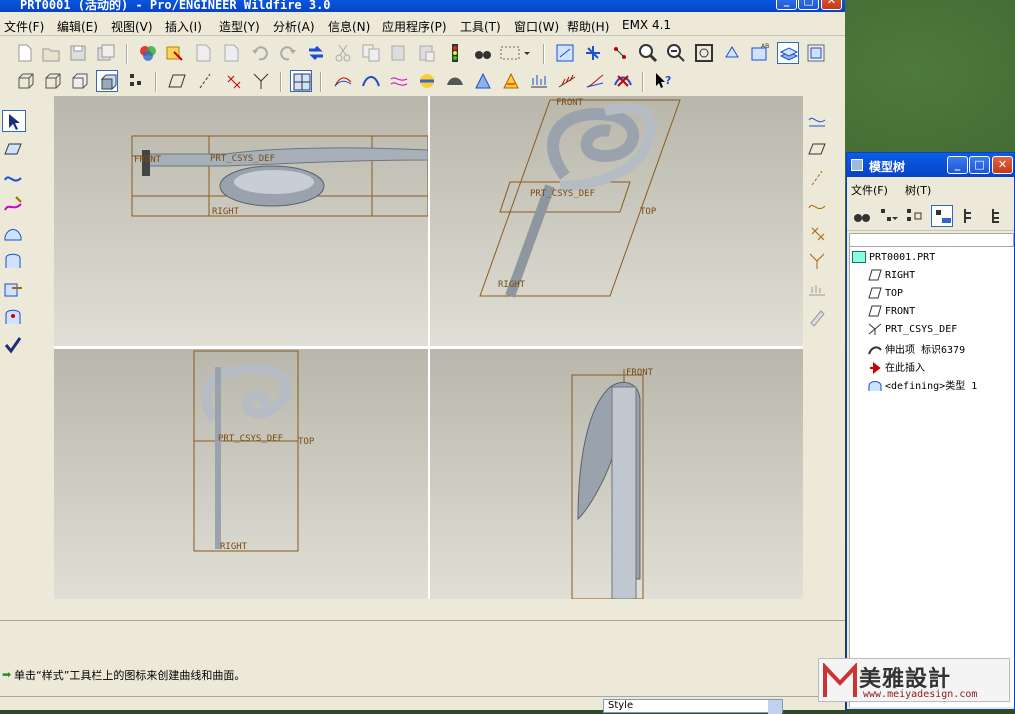 The width and height of the screenshot is (1015, 714). What do you see at coordinates (414, 26) in the screenshot?
I see `menu-applications: 应用程序(P)` at bounding box center [414, 26].